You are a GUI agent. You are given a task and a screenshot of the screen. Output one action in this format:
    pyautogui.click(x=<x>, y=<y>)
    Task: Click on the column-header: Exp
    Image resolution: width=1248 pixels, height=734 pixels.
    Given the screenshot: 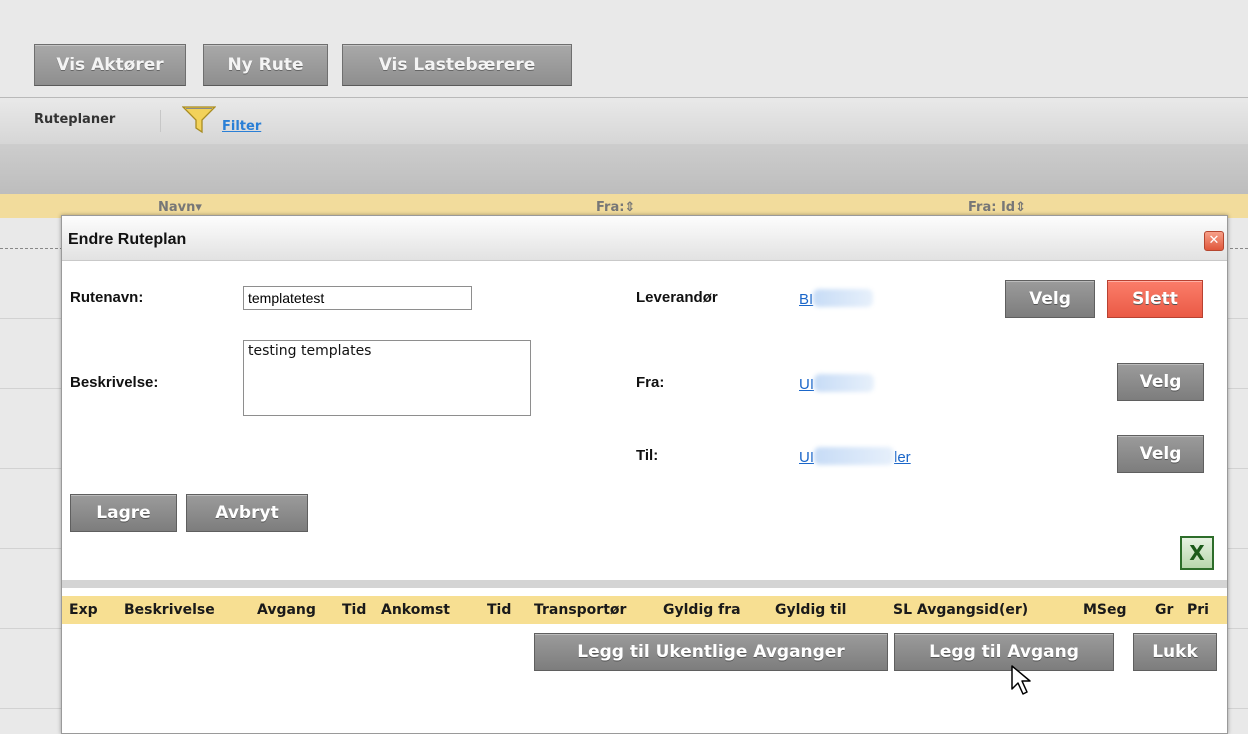 What is the action you would take?
    pyautogui.click(x=83, y=610)
    